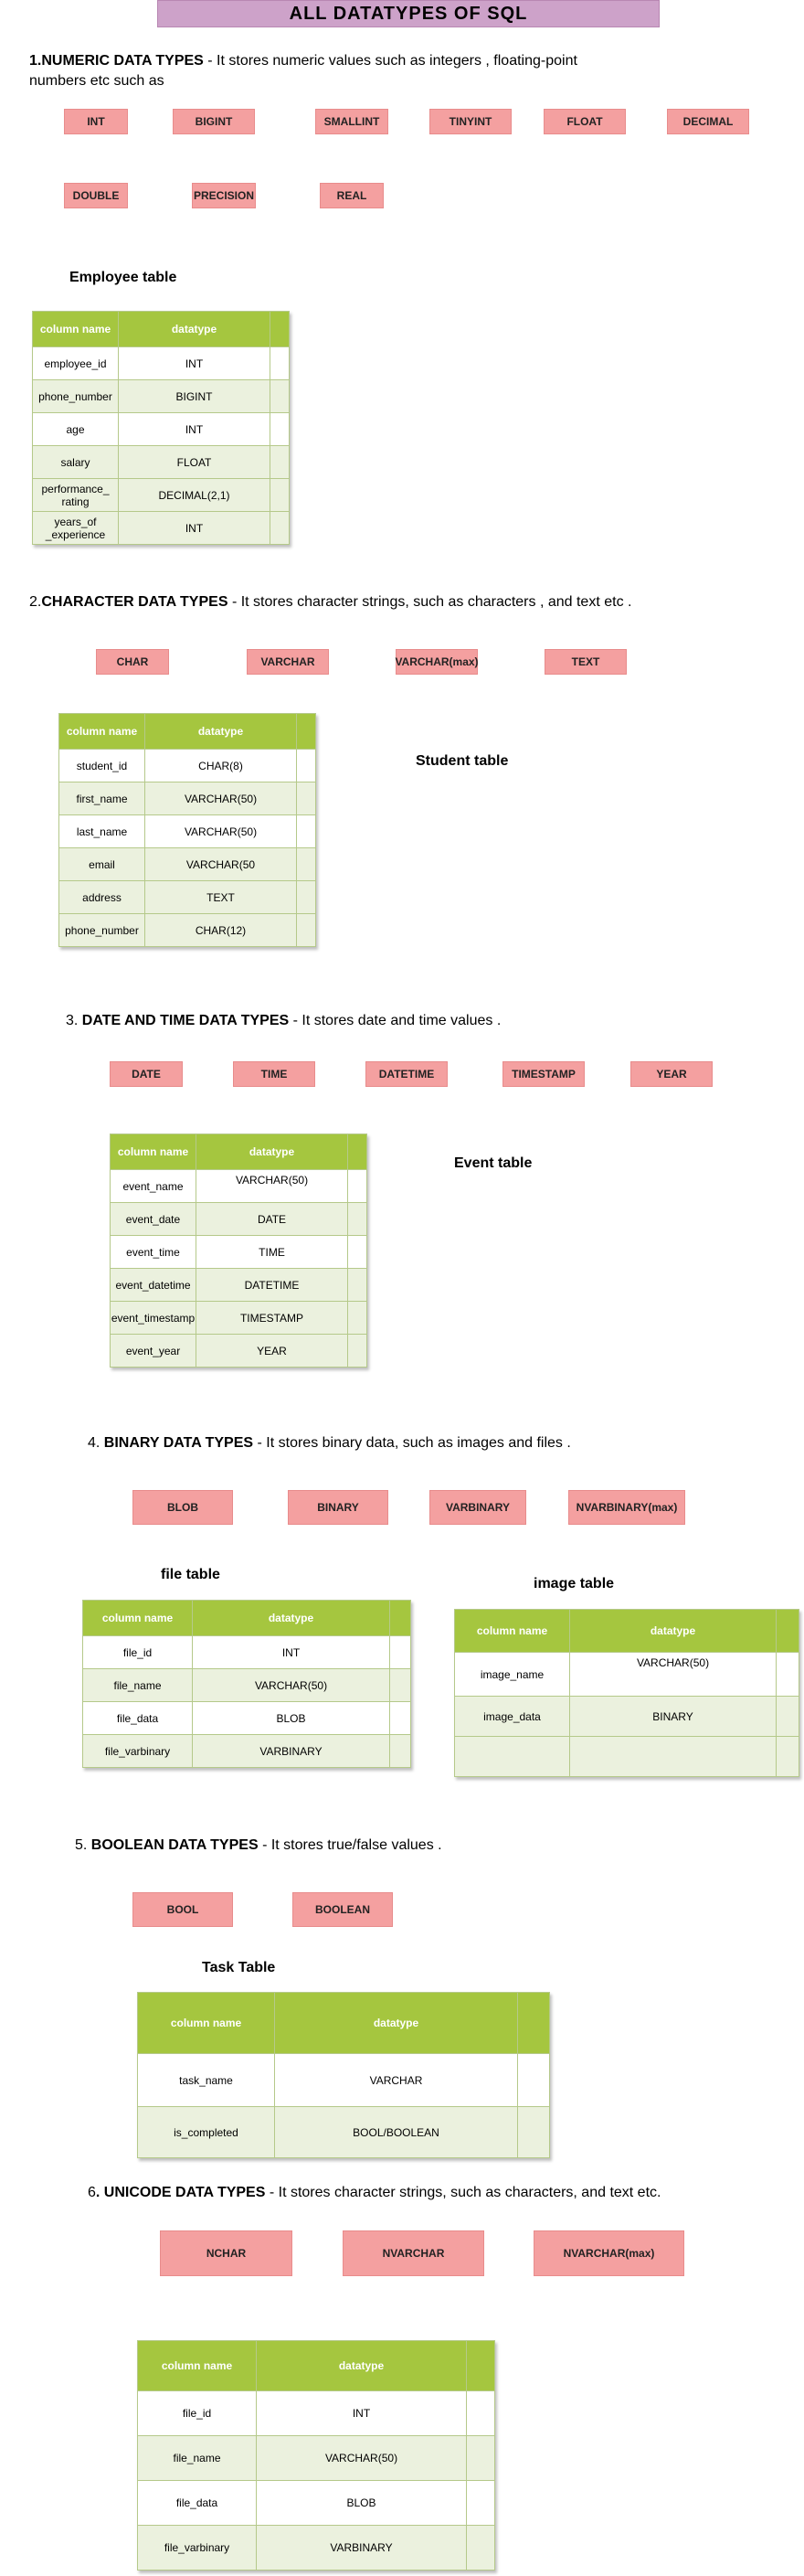  Describe the element at coordinates (96, 1443) in the screenshot. I see `section-heading-number: 4.` at that location.